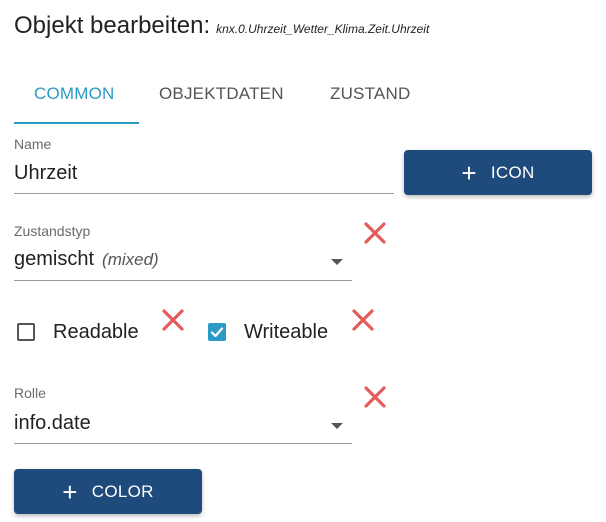  What do you see at coordinates (26, 332) in the screenshot?
I see `readable-checkbox` at bounding box center [26, 332].